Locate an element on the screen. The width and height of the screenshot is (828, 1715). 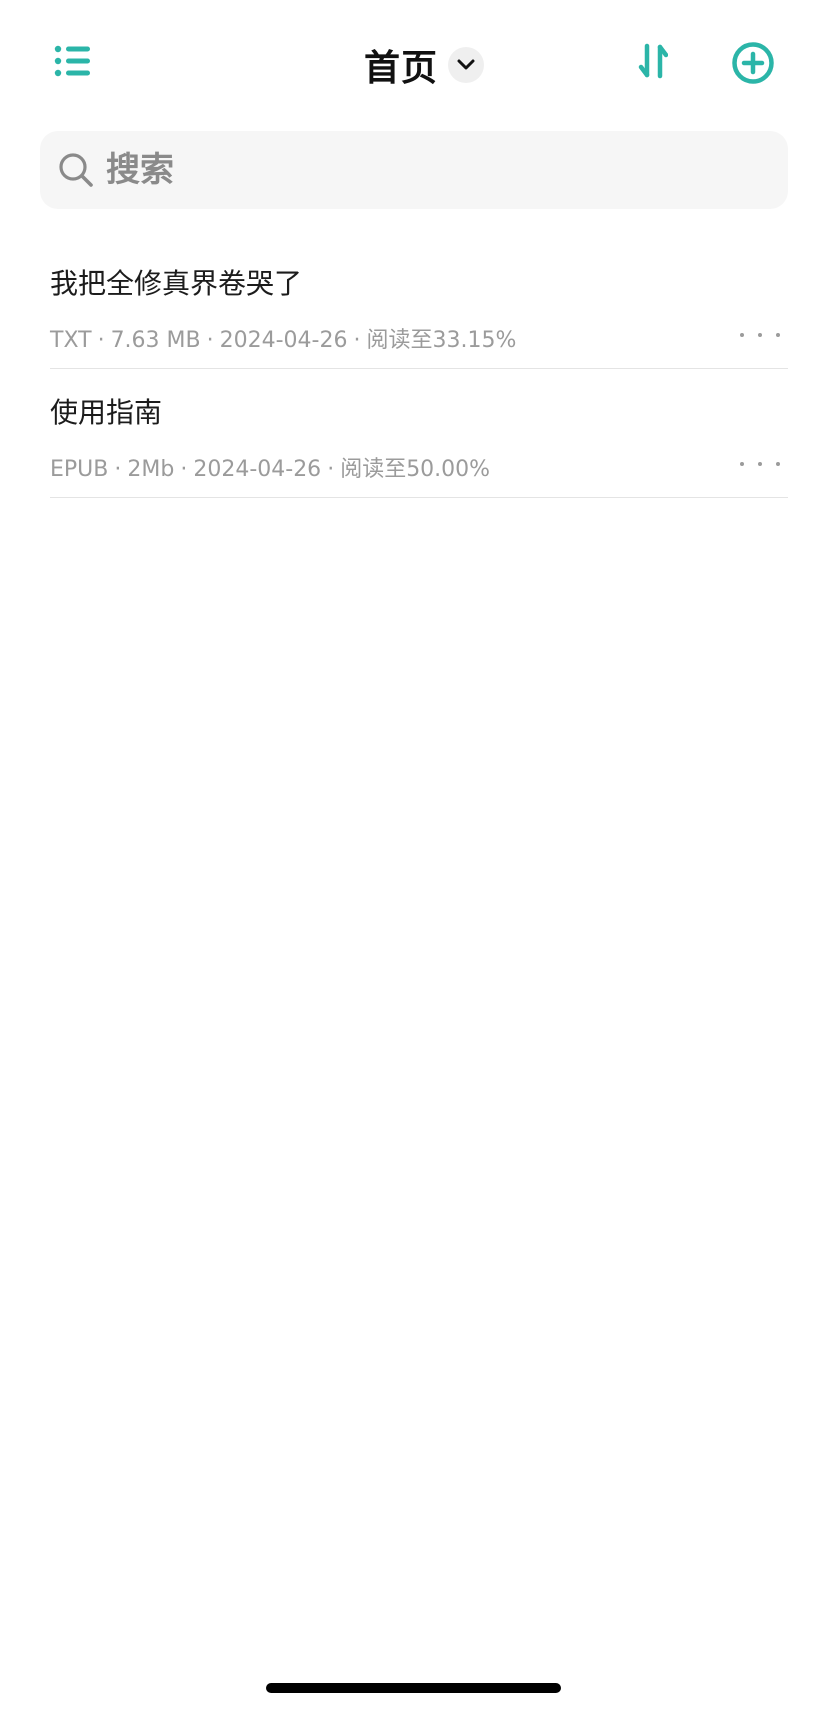
title-dropdown: 首页 is located at coordinates (424, 65).